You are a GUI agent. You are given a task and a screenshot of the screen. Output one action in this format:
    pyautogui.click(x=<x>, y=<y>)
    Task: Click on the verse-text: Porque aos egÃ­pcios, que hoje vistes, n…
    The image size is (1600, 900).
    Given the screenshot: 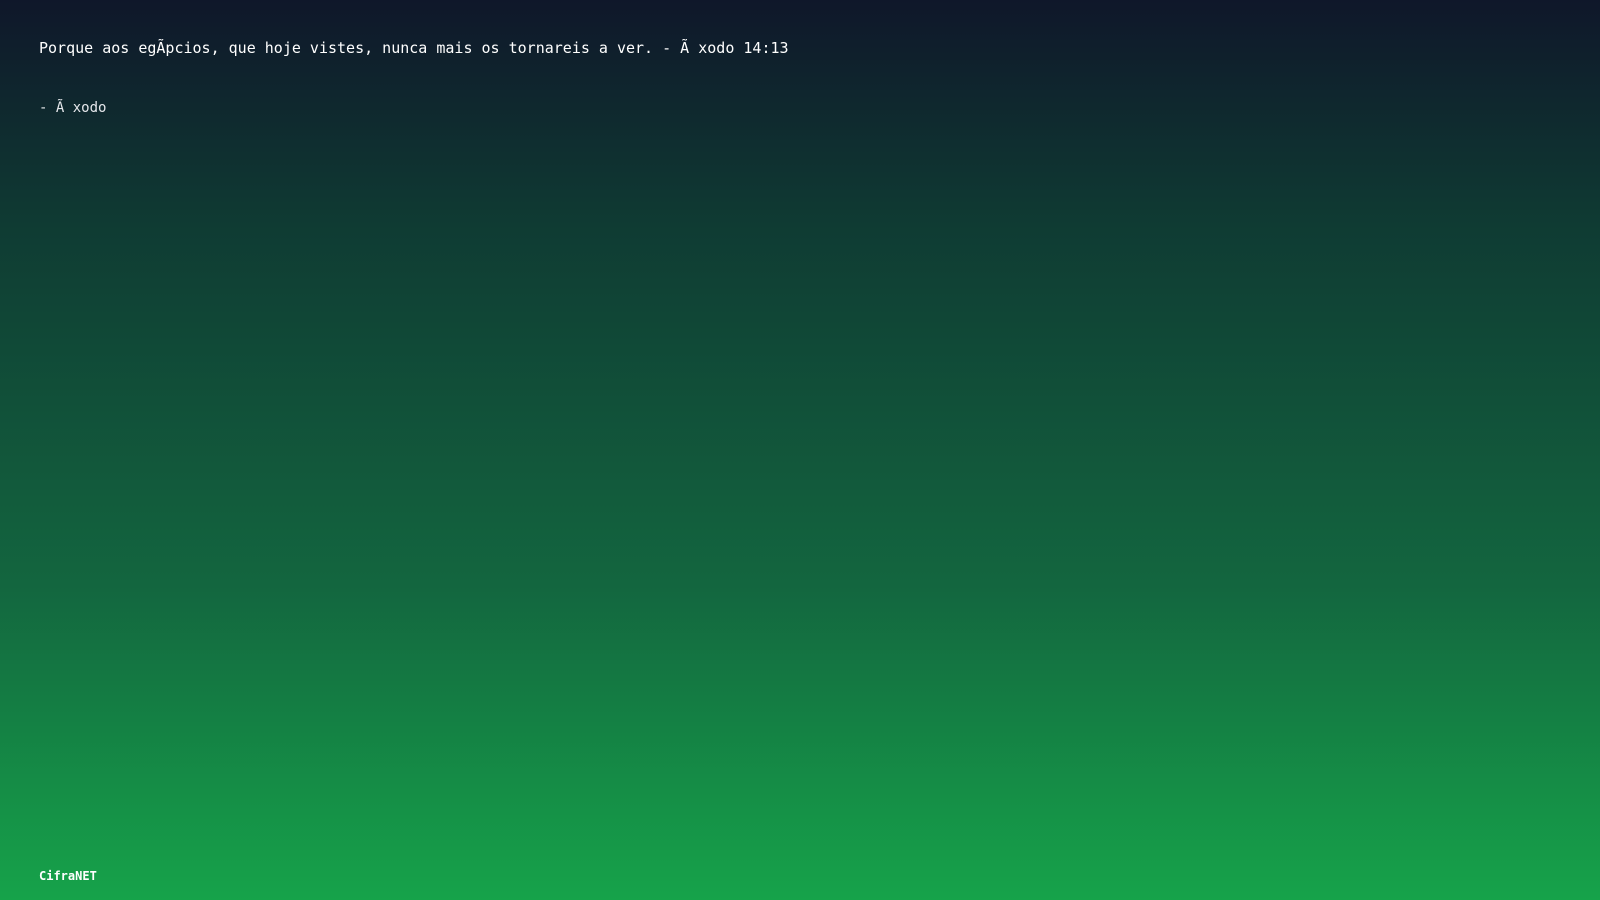 What is the action you would take?
    pyautogui.click(x=414, y=48)
    